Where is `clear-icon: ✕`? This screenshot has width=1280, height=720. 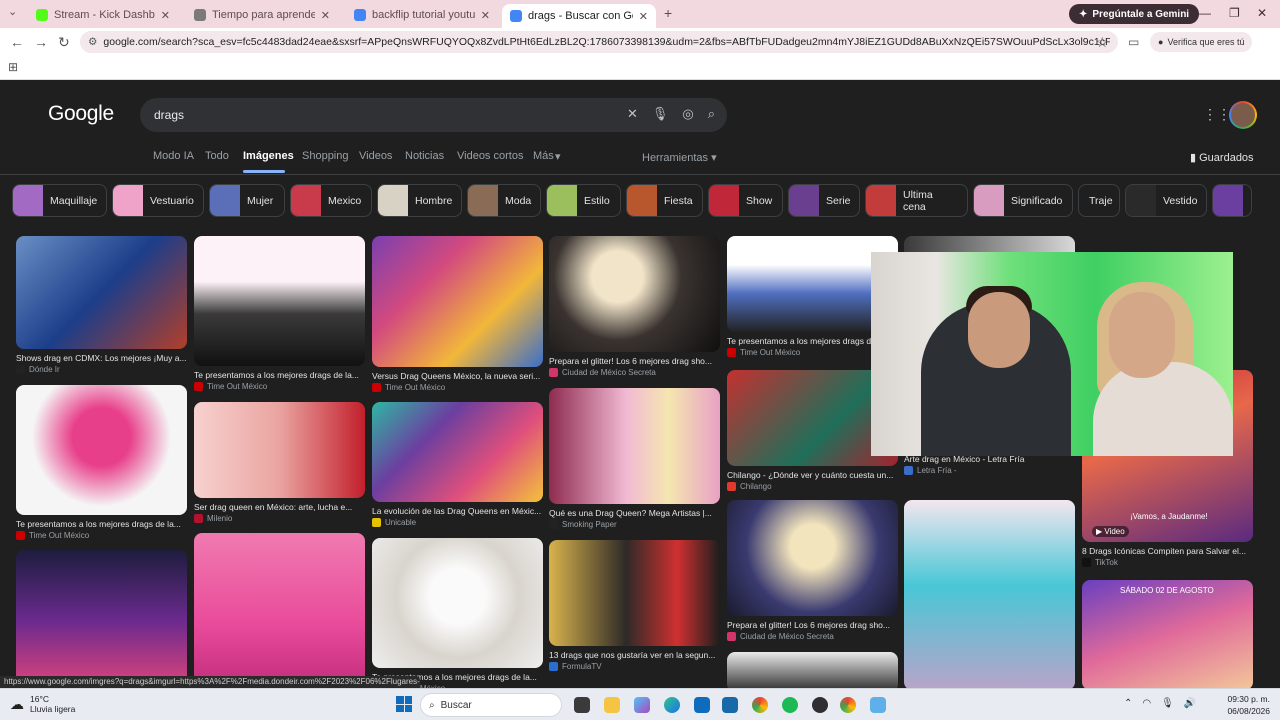
clear-icon: ✕ is located at coordinates (632, 114).